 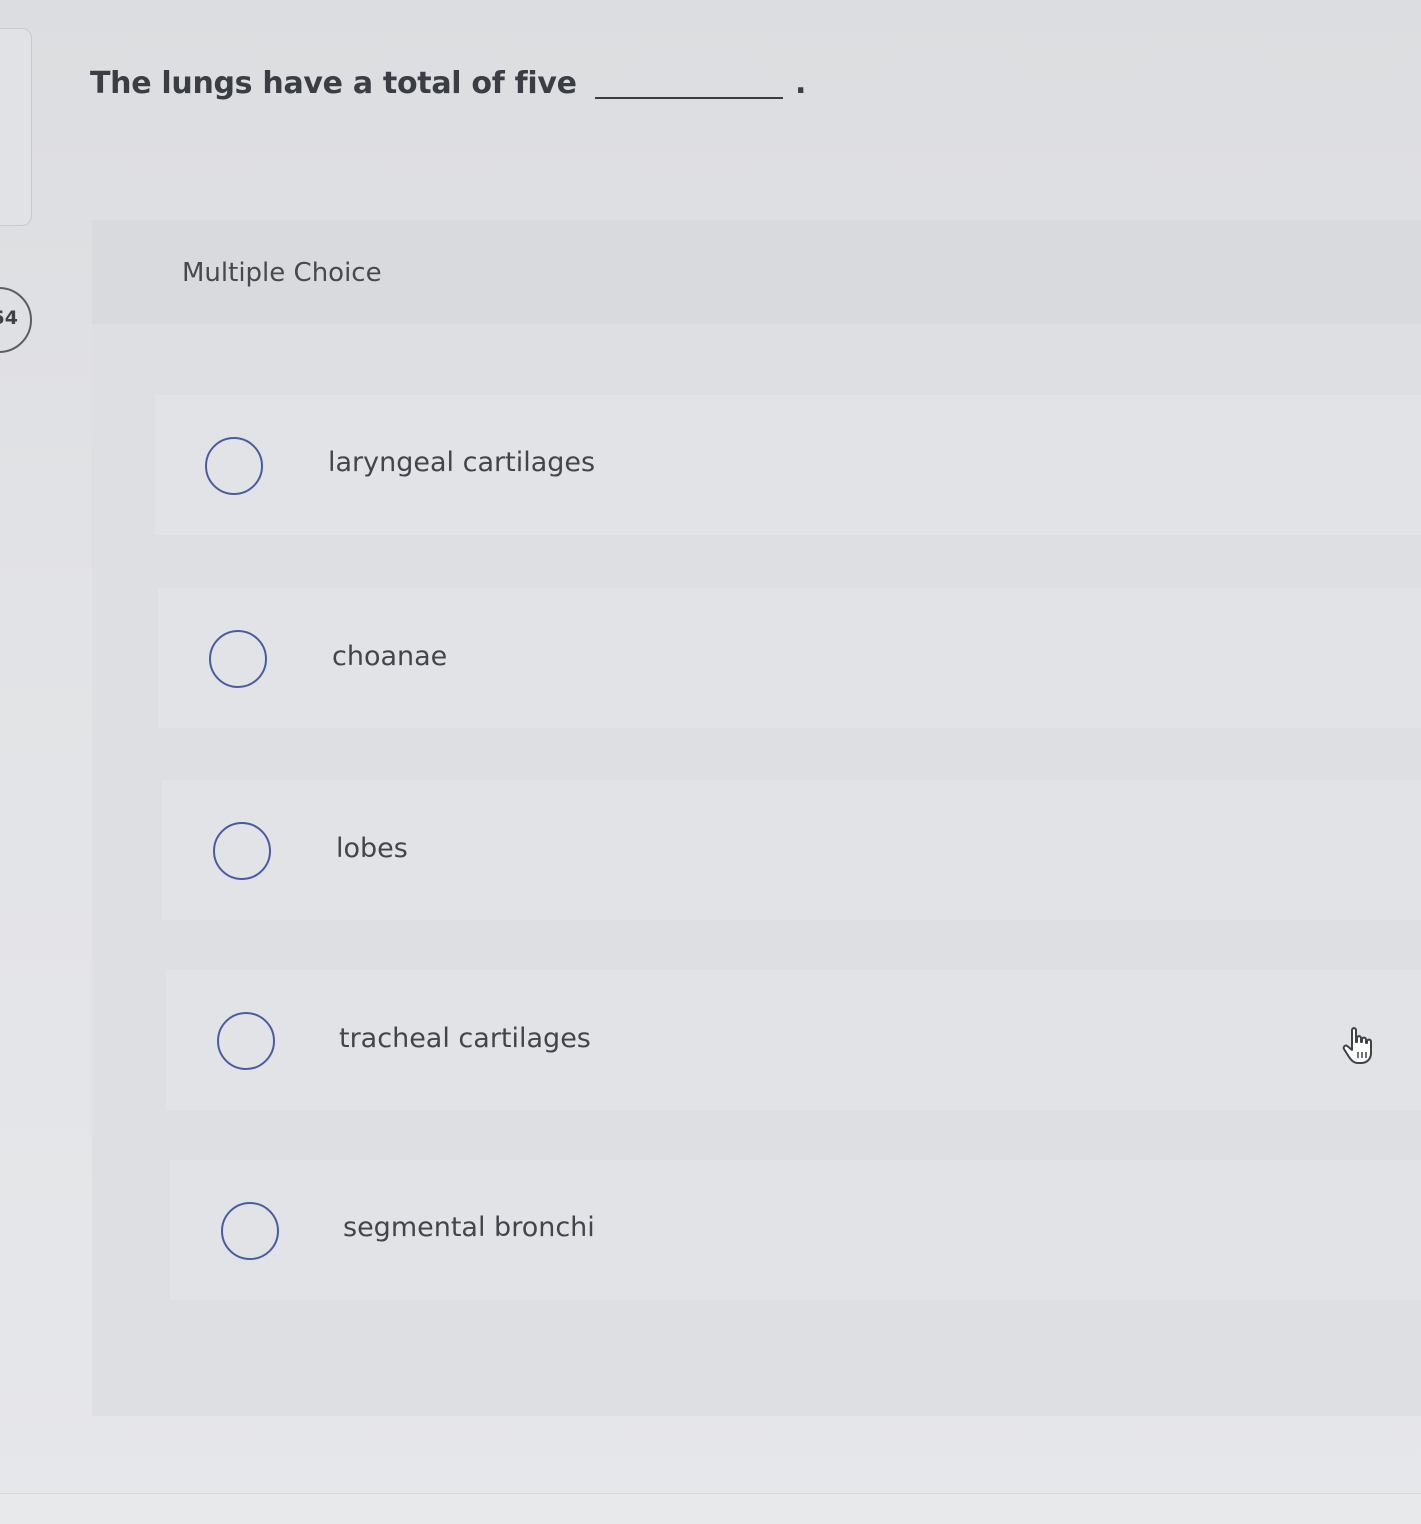 What do you see at coordinates (710, 1508) in the screenshot?
I see `bottom-edge` at bounding box center [710, 1508].